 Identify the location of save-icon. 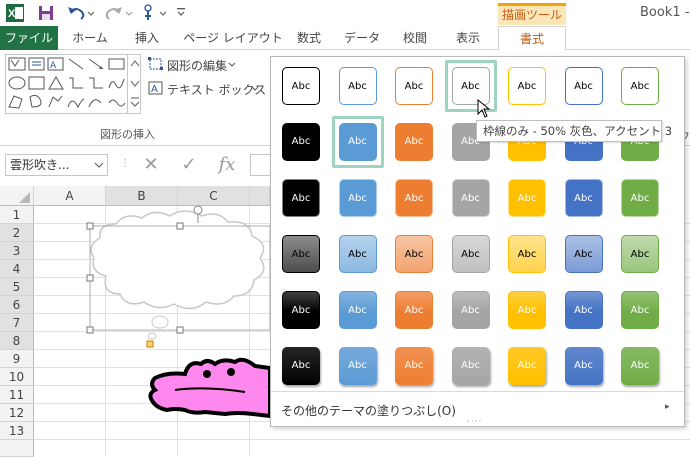
(46, 13).